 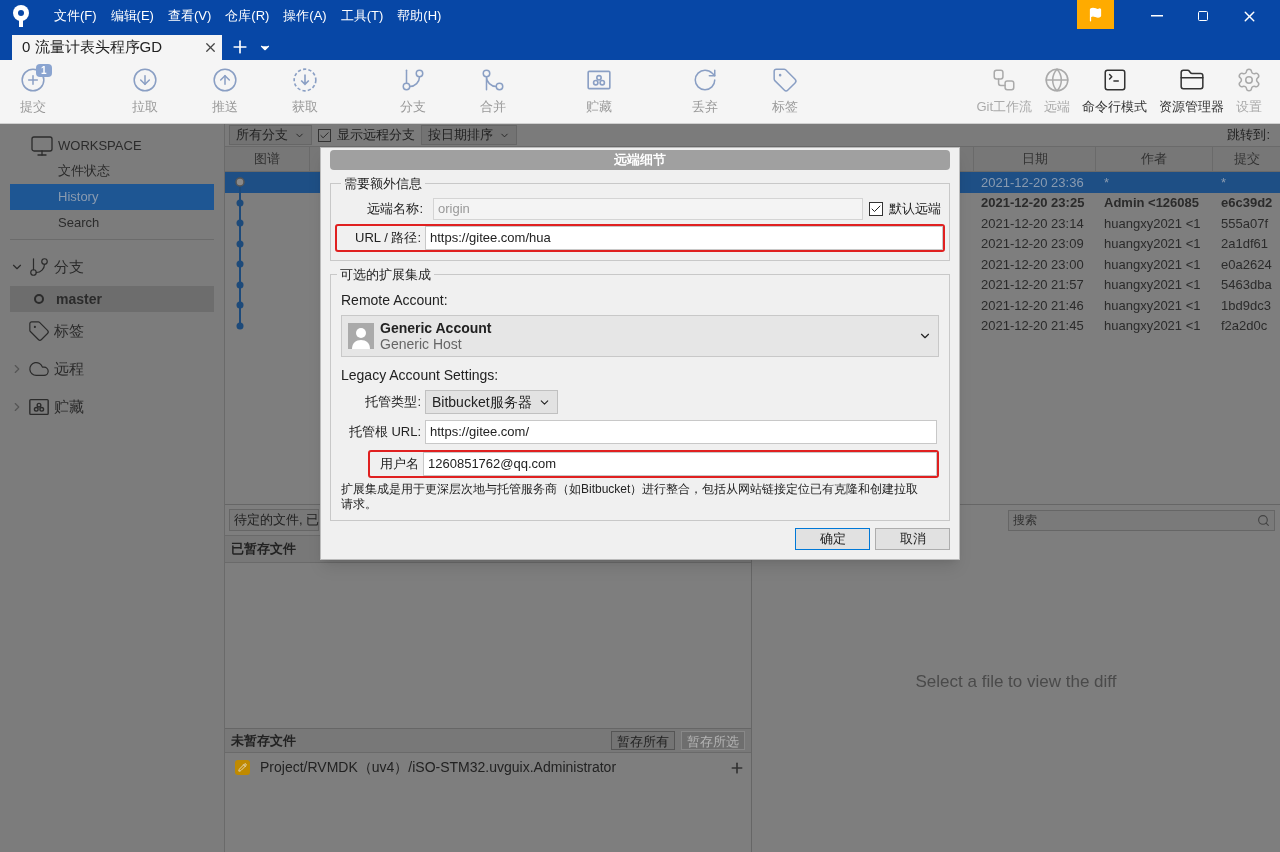 What do you see at coordinates (1032, 326) in the screenshot?
I see `date-cell-text: 2021-12-20 21:45` at bounding box center [1032, 326].